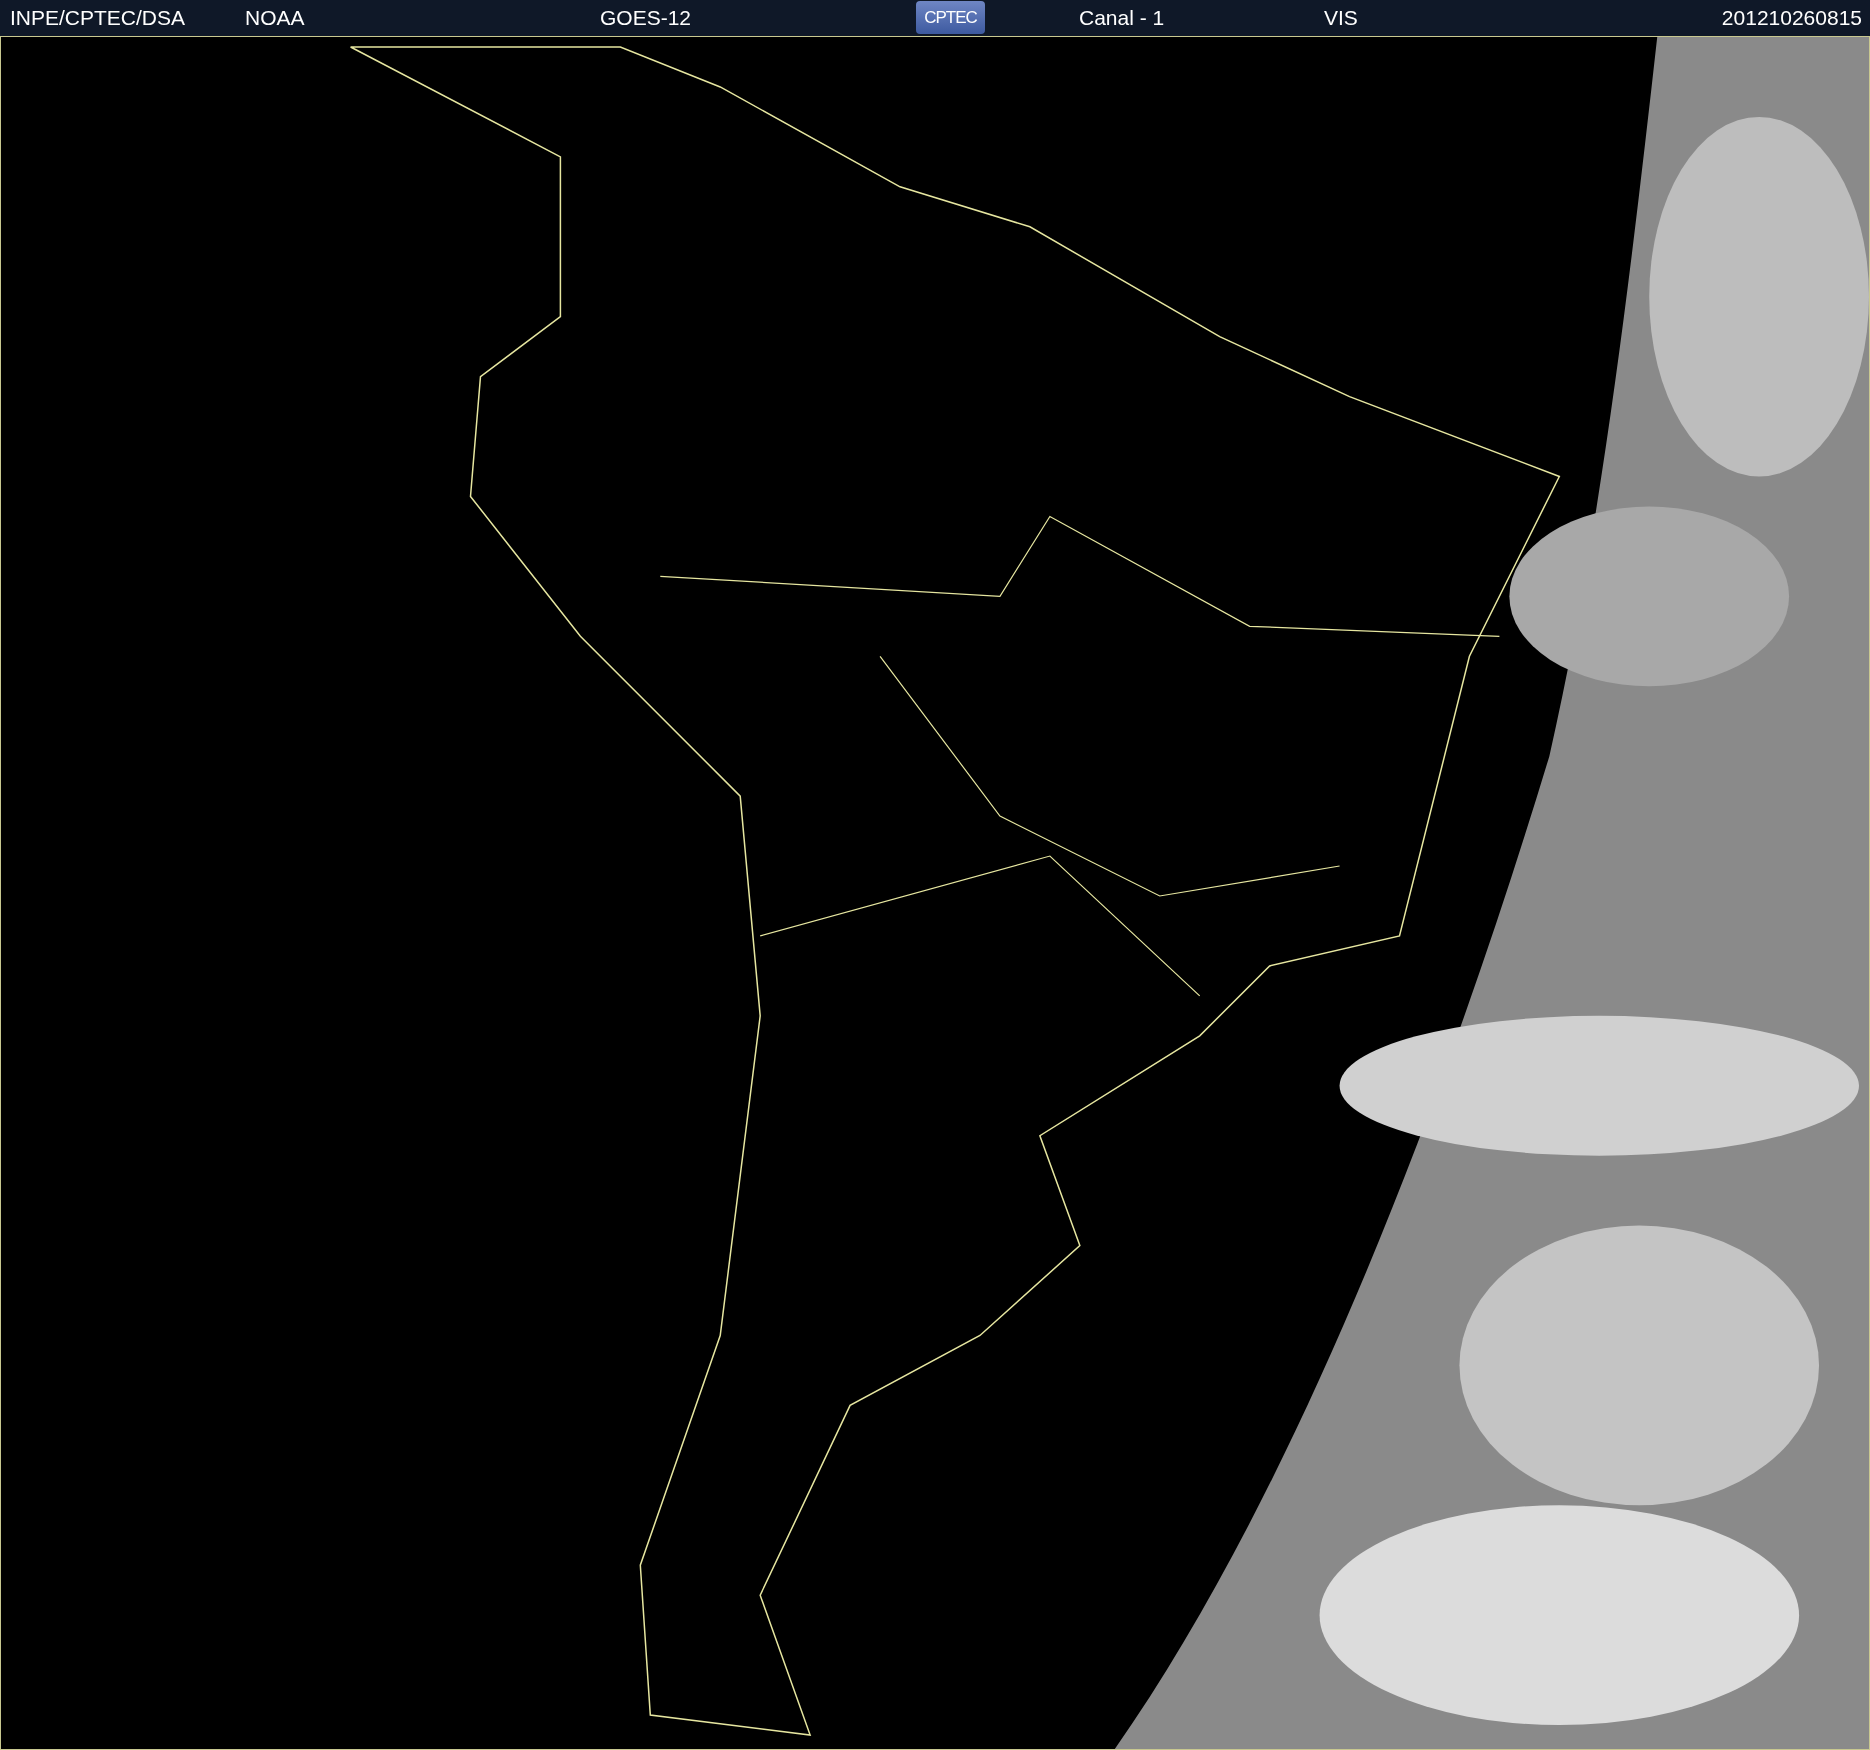  I want to click on timestamp-label: 201210260815, so click(1791, 18).